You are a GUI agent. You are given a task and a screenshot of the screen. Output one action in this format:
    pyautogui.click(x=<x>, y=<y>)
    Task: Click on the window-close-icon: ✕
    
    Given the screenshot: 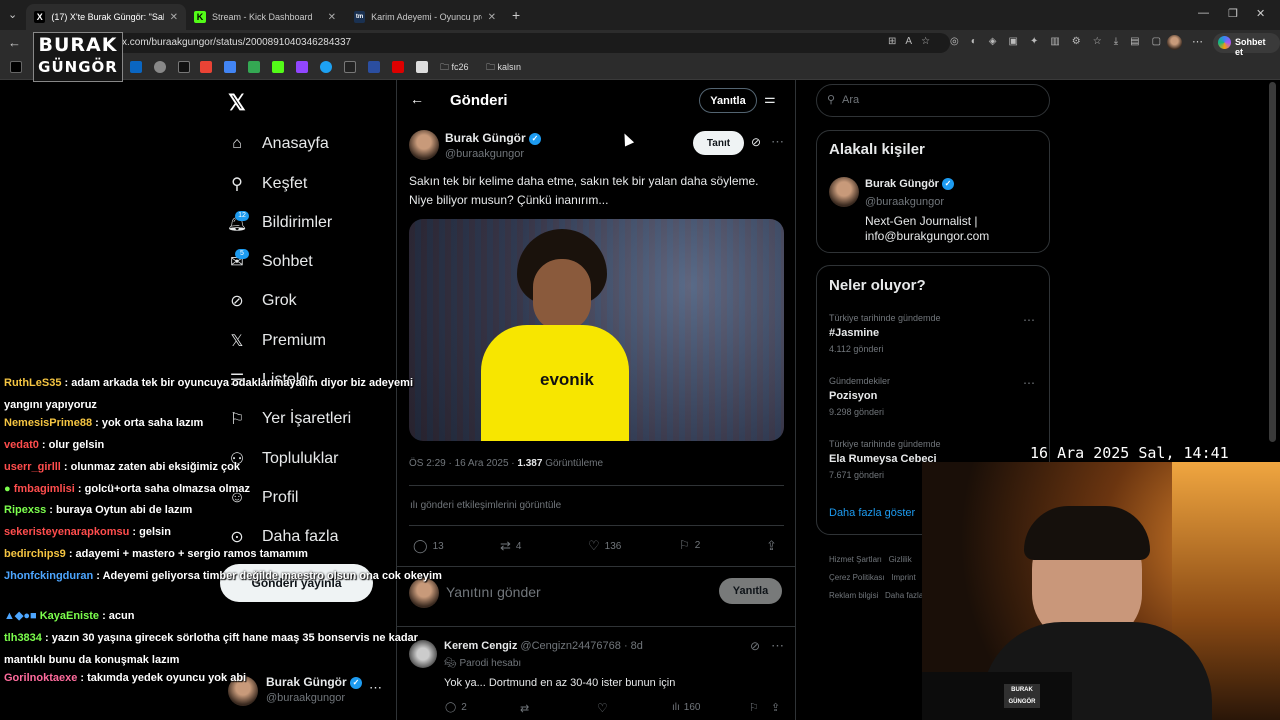 What is the action you would take?
    pyautogui.click(x=1260, y=13)
    